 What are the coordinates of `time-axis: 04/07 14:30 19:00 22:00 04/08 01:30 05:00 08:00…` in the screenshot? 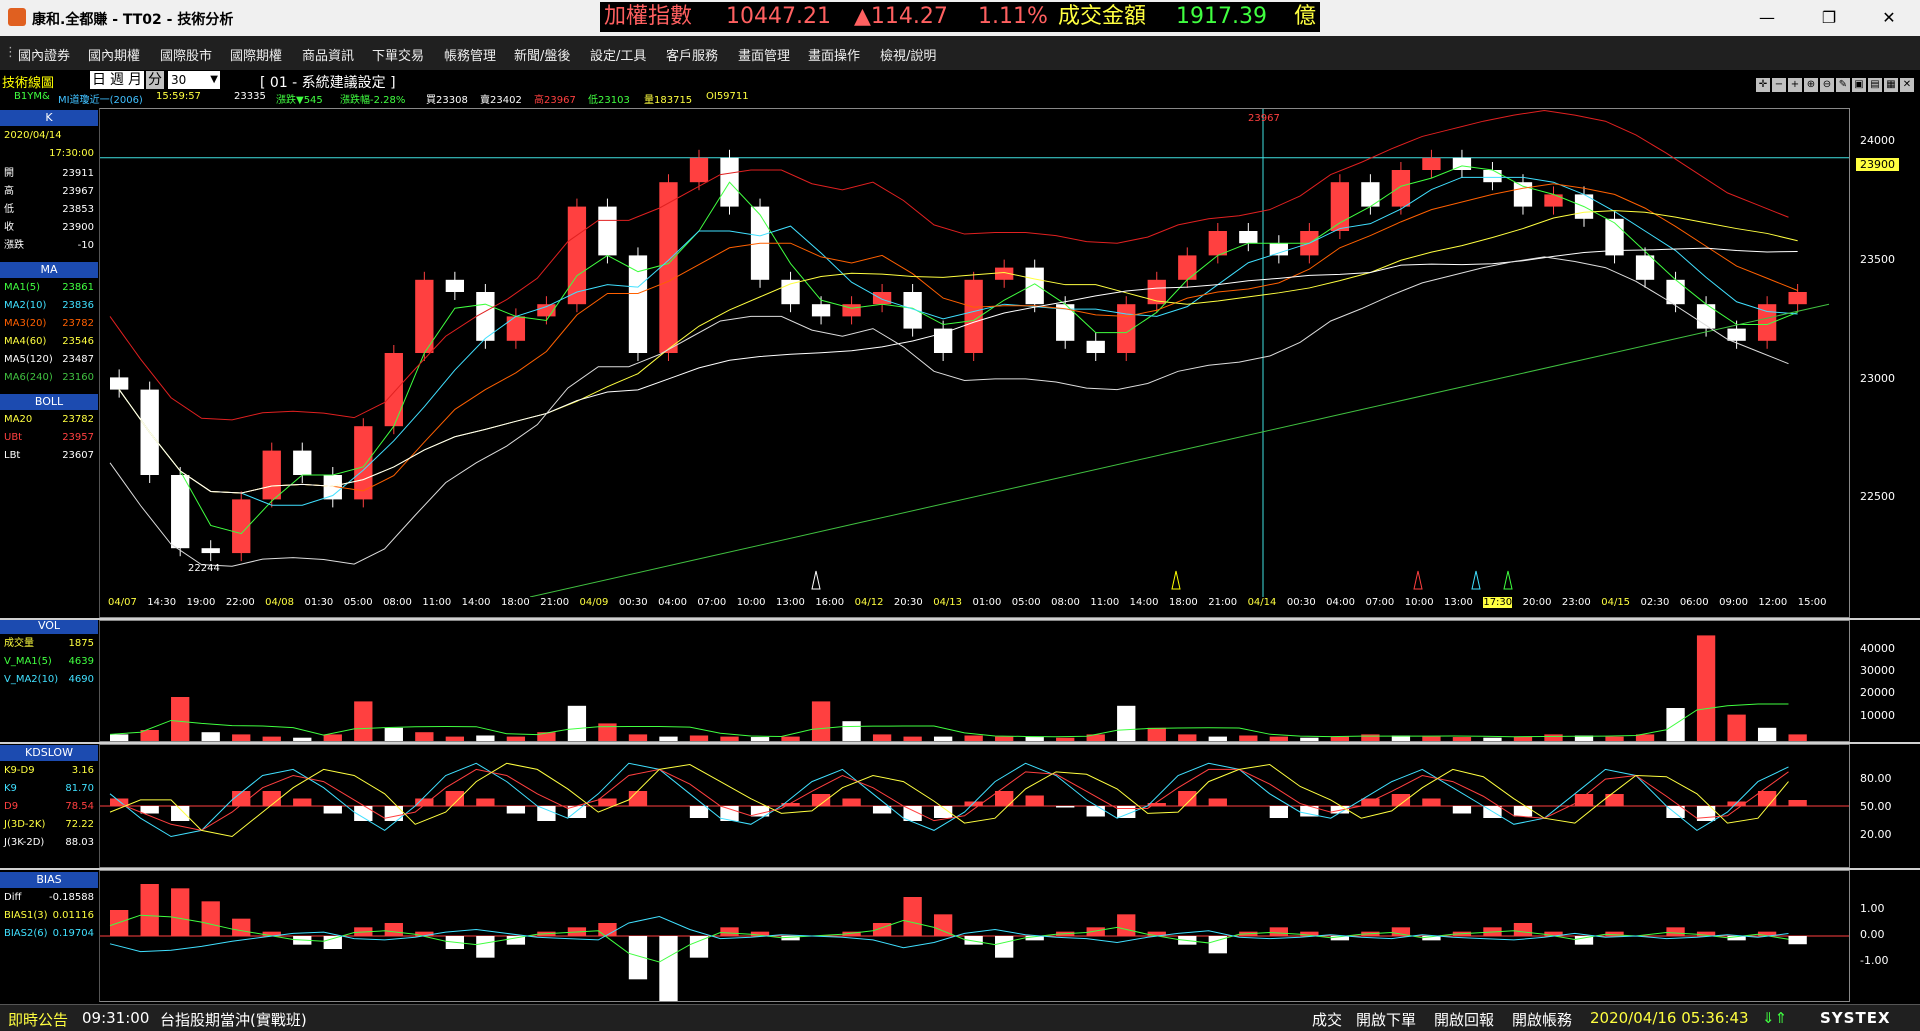 It's located at (974, 606).